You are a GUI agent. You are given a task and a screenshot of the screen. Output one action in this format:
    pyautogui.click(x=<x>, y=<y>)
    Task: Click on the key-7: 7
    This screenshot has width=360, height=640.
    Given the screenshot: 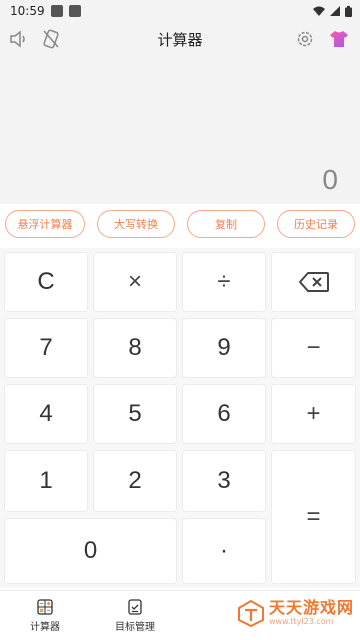 What is the action you would take?
    pyautogui.click(x=46, y=348)
    